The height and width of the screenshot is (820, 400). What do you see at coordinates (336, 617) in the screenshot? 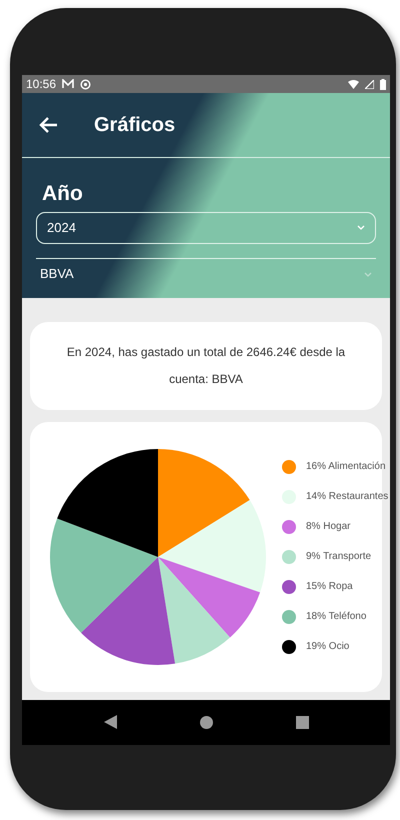
I see `legend-label: 18% Teléfono` at bounding box center [336, 617].